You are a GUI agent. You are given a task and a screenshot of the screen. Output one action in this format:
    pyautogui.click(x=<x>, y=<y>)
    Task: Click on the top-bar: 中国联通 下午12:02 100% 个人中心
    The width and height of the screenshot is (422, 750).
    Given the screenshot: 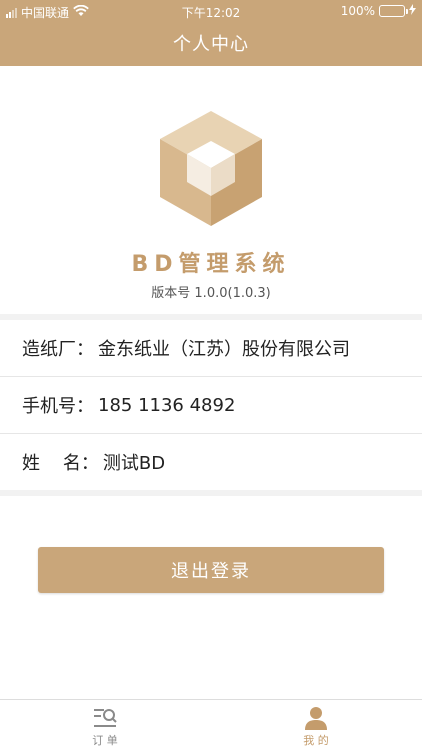 What is the action you would take?
    pyautogui.click(x=211, y=33)
    